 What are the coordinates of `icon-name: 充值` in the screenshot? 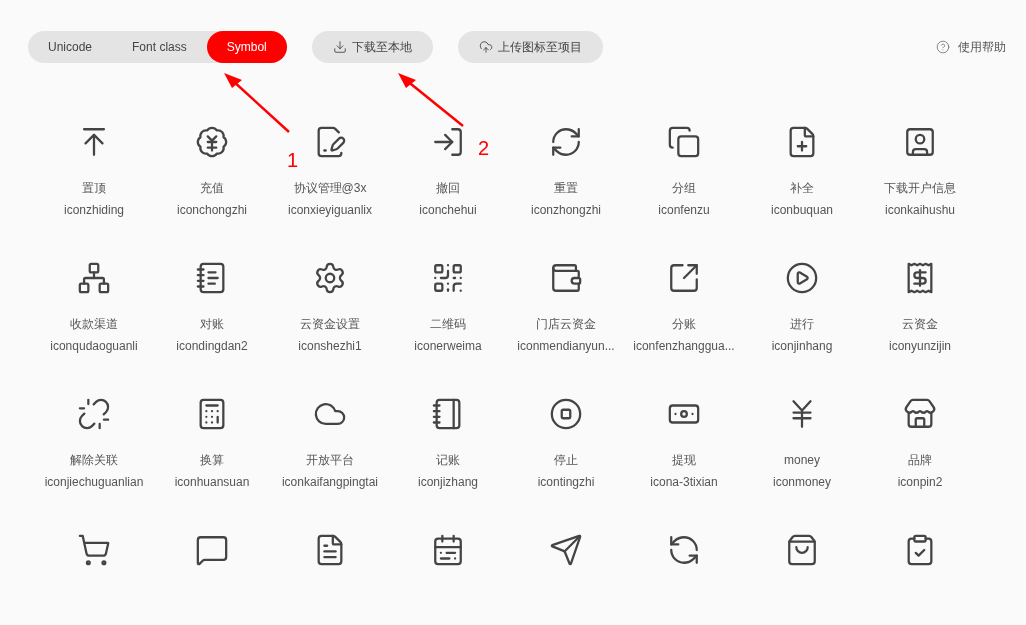 It's located at (212, 188).